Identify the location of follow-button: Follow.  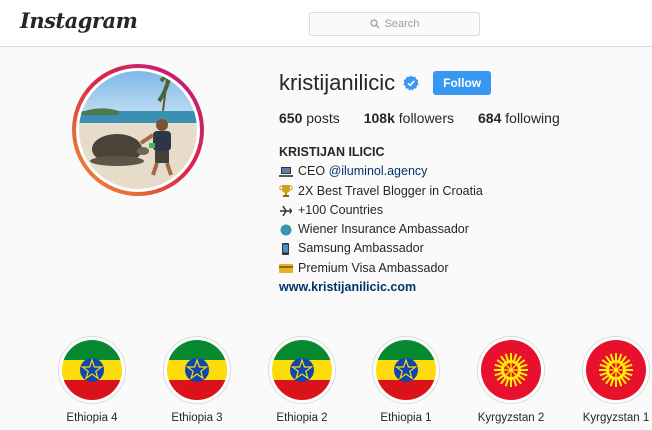
(462, 83).